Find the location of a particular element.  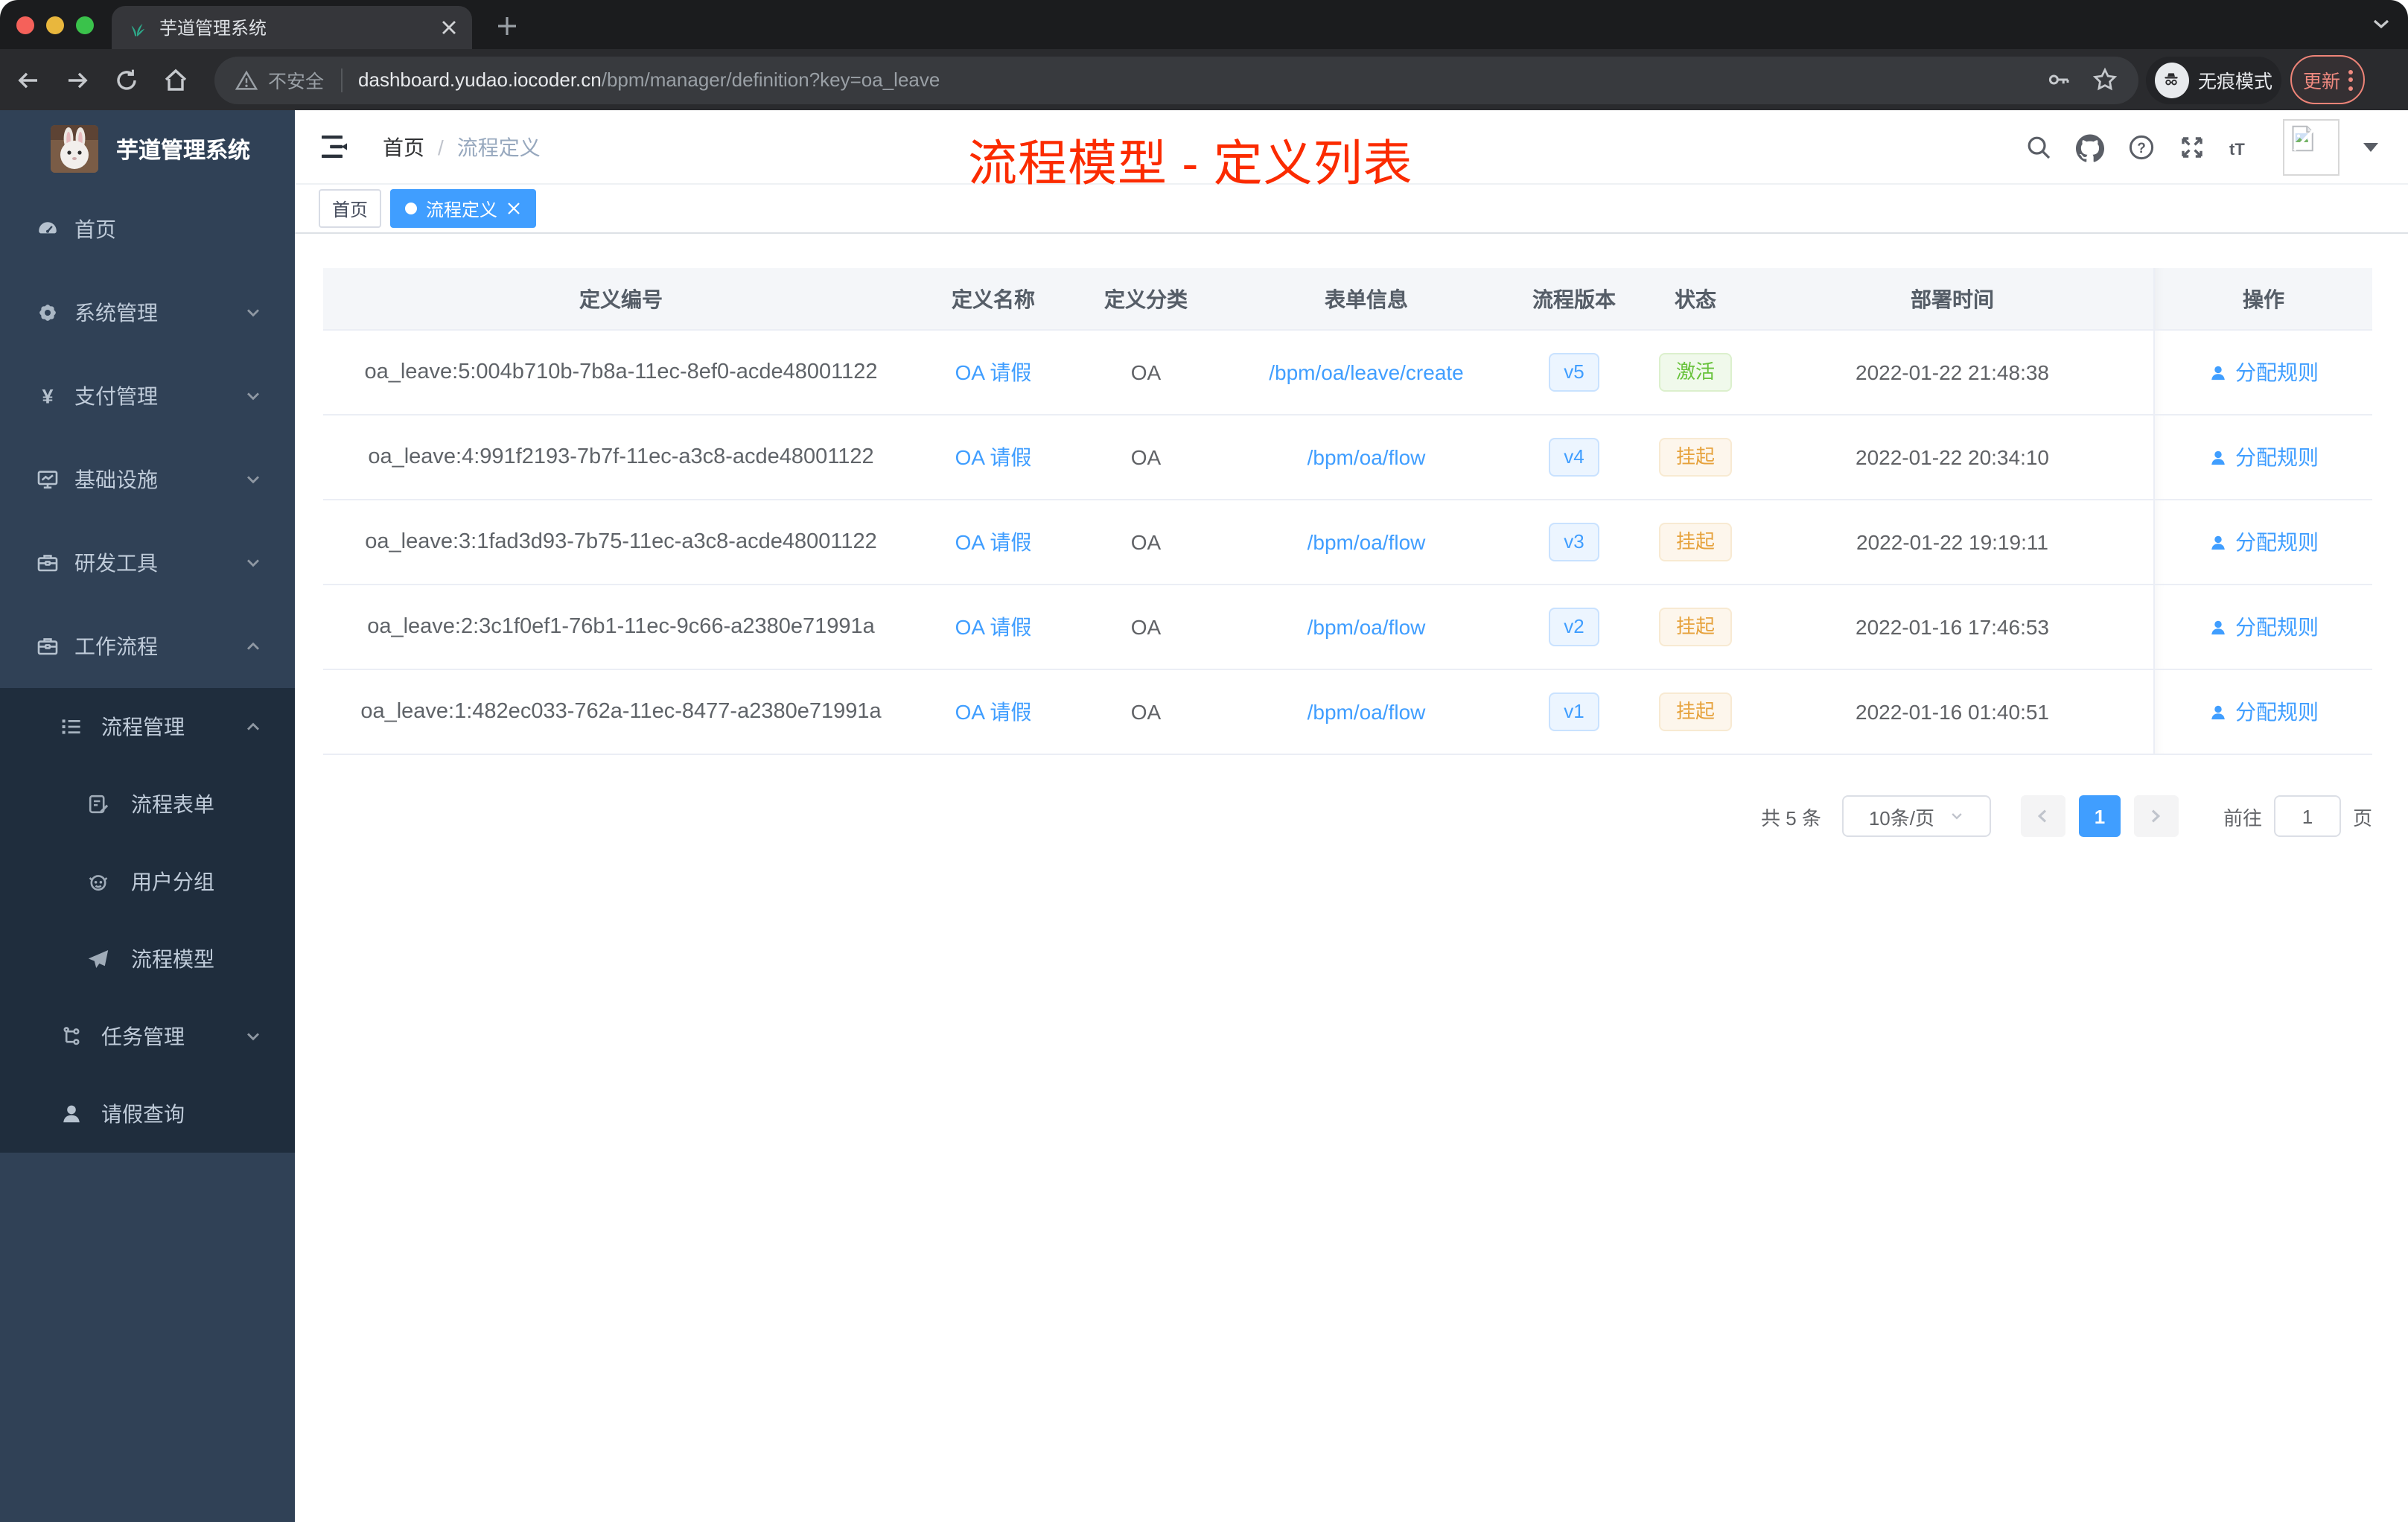

gear-icon is located at coordinates (48, 313).